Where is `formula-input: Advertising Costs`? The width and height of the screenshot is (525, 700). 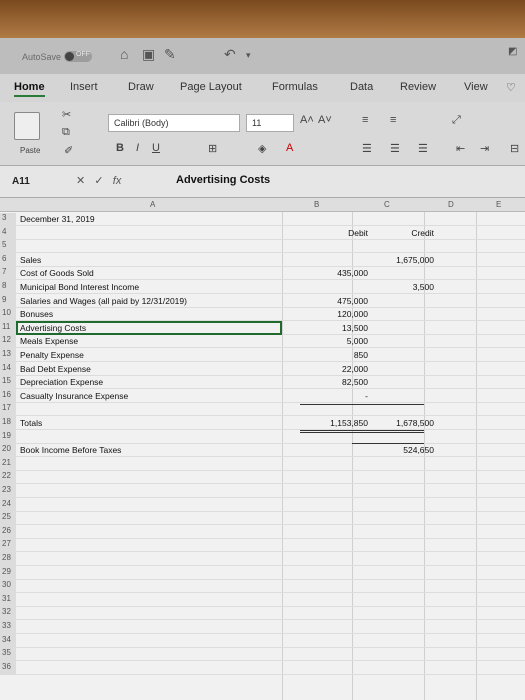
formula-input: Advertising Costs is located at coordinates (223, 180).